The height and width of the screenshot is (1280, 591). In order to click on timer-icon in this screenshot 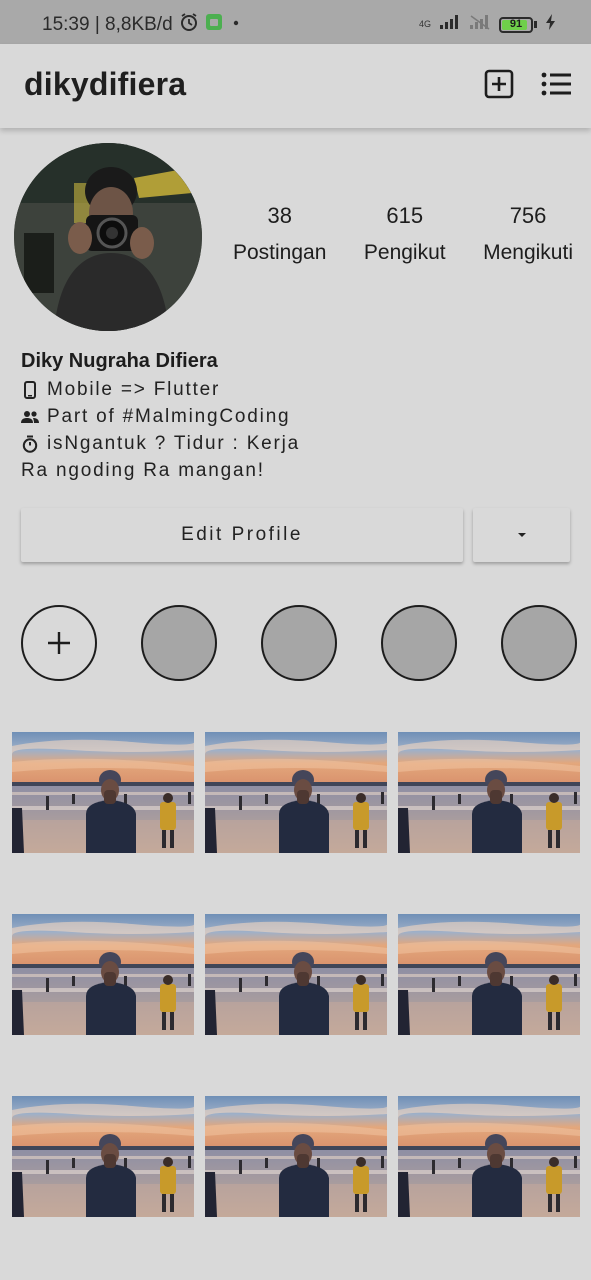, I will do `click(30, 444)`.